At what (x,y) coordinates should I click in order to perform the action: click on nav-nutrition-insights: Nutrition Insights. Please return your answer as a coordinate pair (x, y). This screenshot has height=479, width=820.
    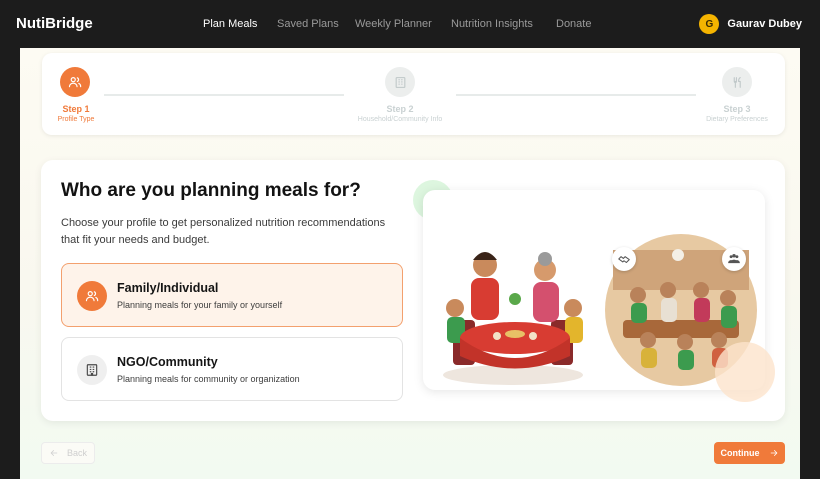
    Looking at the image, I should click on (492, 24).